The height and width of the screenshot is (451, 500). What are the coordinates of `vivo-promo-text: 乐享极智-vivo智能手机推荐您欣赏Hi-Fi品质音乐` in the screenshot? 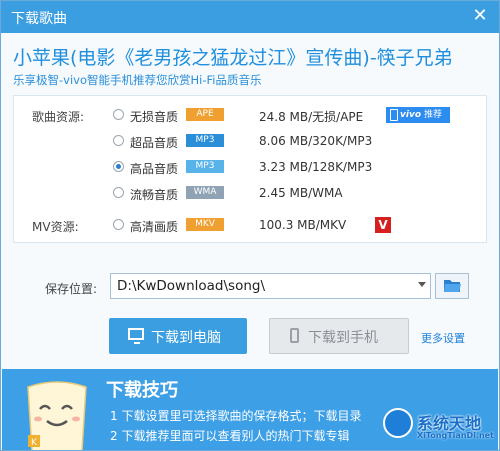 It's located at (137, 80).